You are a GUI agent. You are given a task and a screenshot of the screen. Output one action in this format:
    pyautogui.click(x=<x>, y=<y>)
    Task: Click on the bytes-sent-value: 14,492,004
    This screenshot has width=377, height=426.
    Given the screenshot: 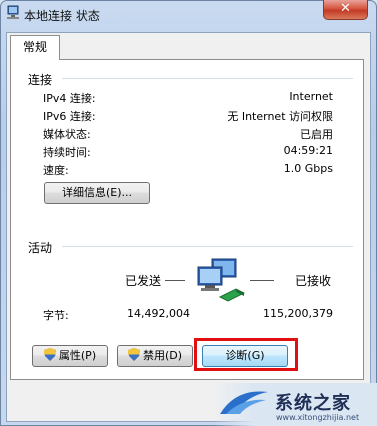 What is the action you would take?
    pyautogui.click(x=158, y=313)
    